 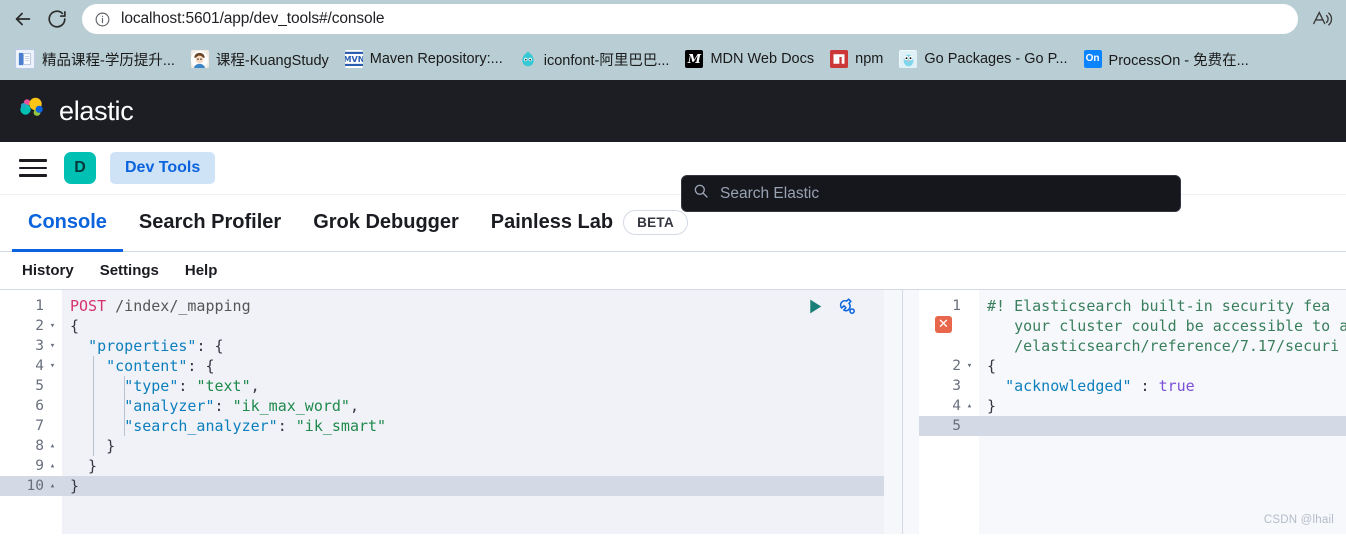 What do you see at coordinates (169, 406) in the screenshot?
I see `code-token: "analyzer"` at bounding box center [169, 406].